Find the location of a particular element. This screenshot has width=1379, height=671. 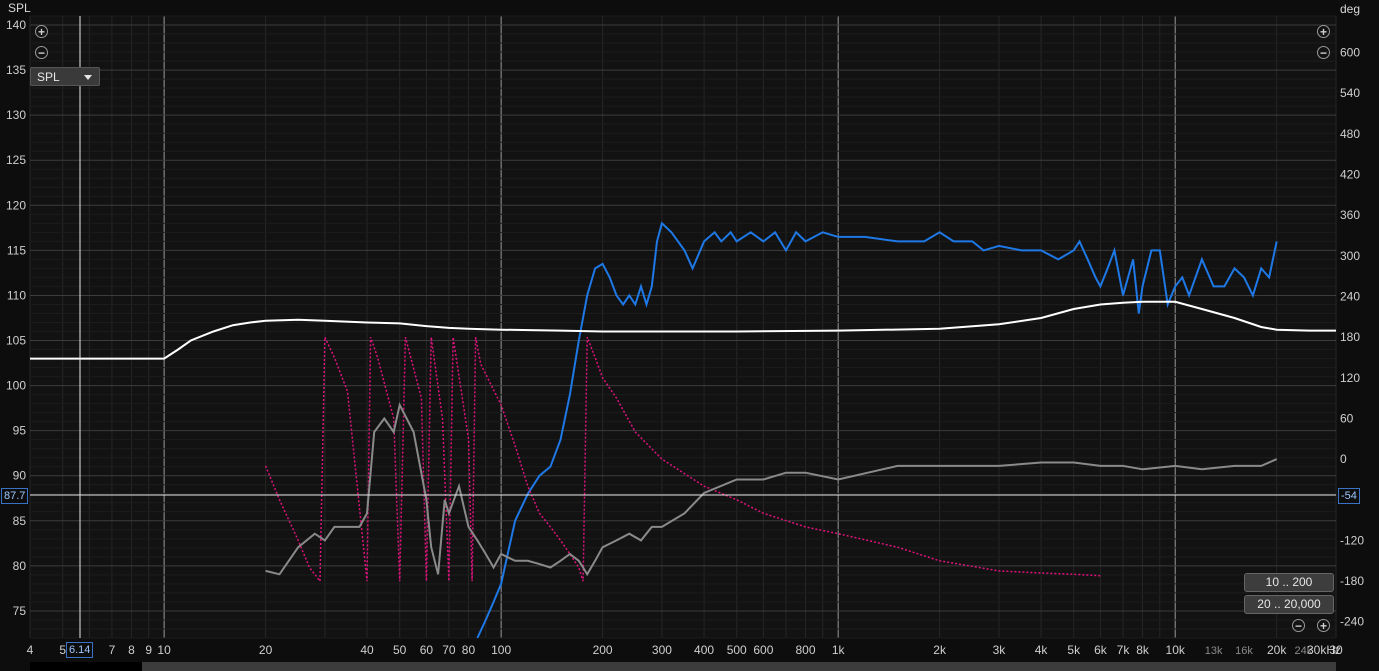

measurement-select: SPL is located at coordinates (65, 76).